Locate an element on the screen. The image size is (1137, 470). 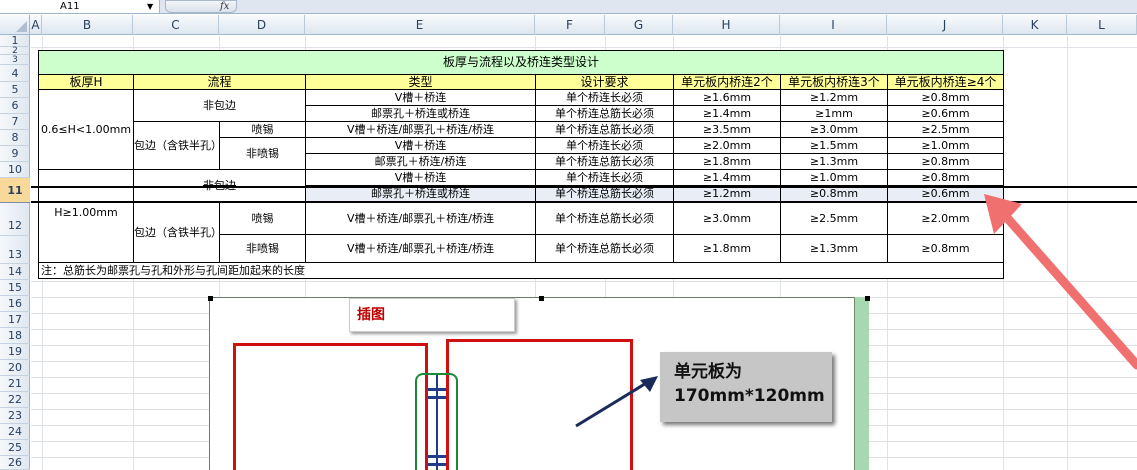
row-header-18: 18 is located at coordinates (15, 336).